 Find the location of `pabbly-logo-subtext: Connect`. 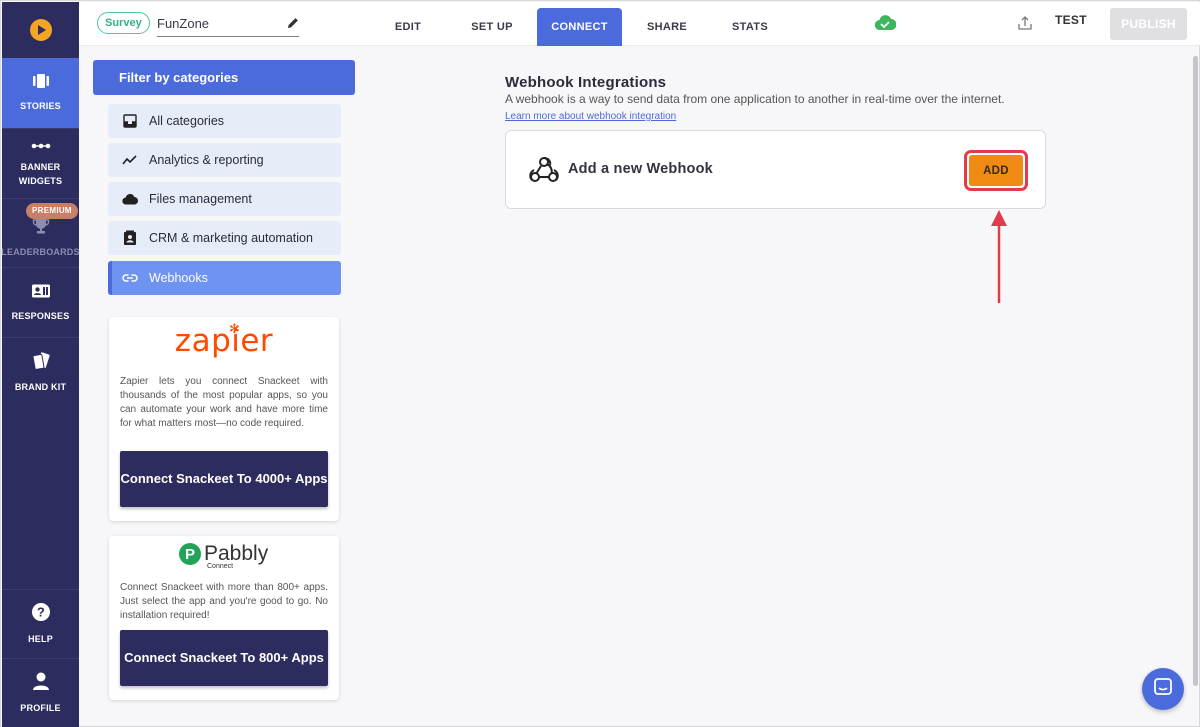

pabbly-logo-subtext: Connect is located at coordinates (220, 566).